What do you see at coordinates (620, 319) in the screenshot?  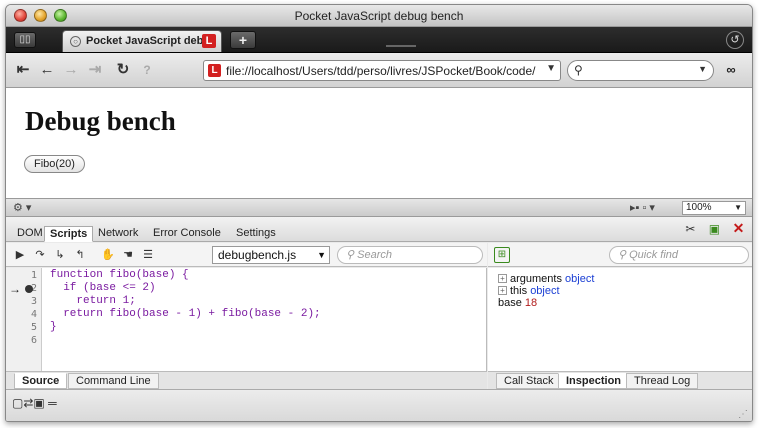 I see `inspection-view: + arguments object + this object base 18` at bounding box center [620, 319].